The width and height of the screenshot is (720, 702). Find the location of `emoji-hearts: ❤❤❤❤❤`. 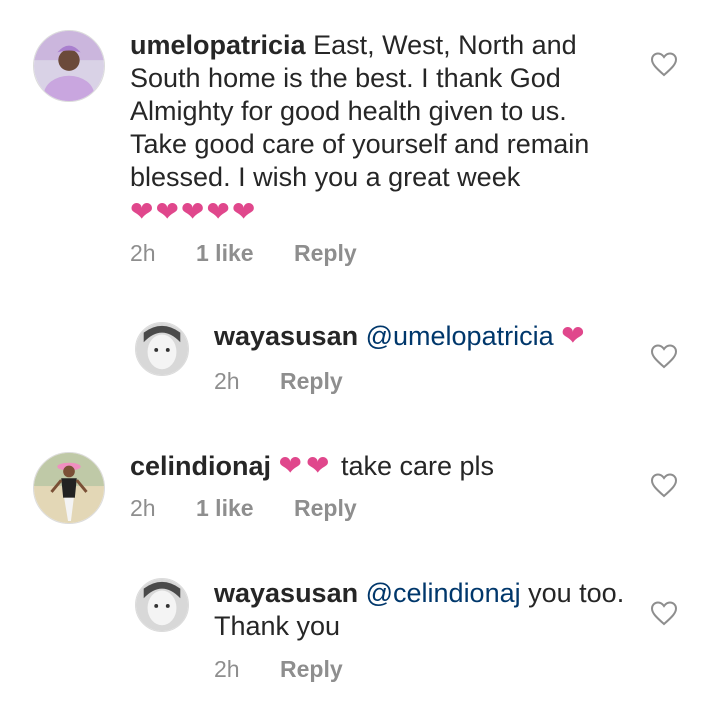

emoji-hearts: ❤❤❤❤❤ is located at coordinates (380, 212).